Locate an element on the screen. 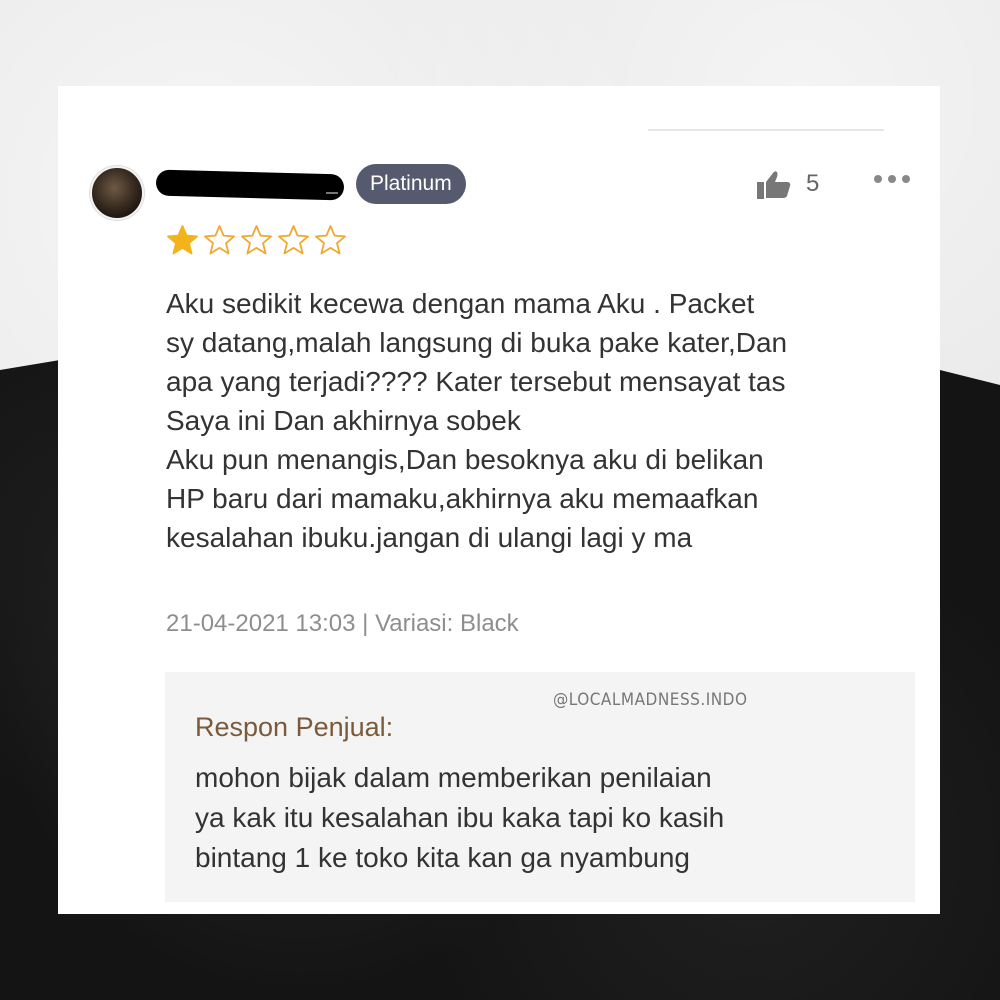 The width and height of the screenshot is (1000, 1000). divider is located at coordinates (766, 130).